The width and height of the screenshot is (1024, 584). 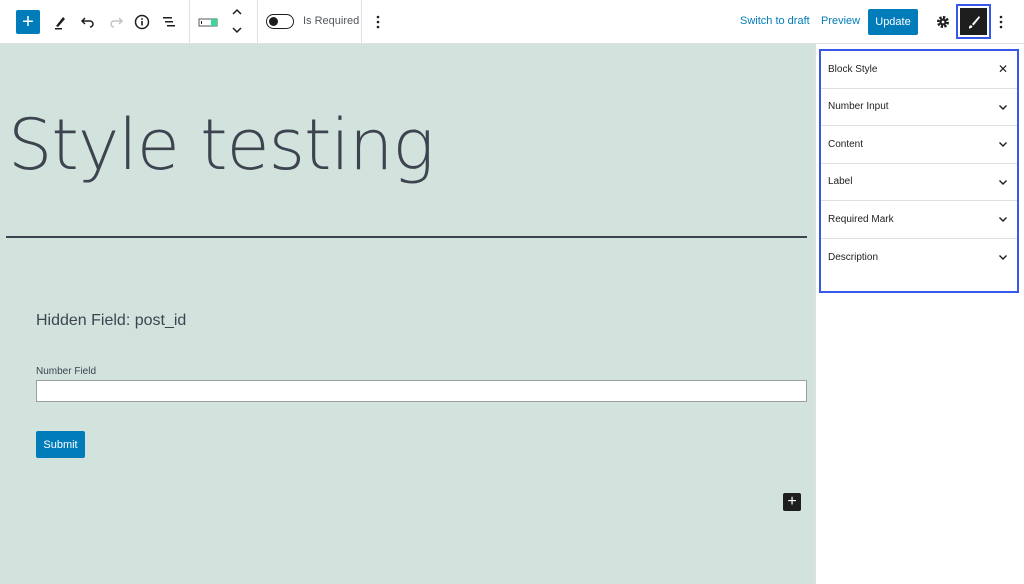 I want to click on chevron-up-icon, so click(x=237, y=11).